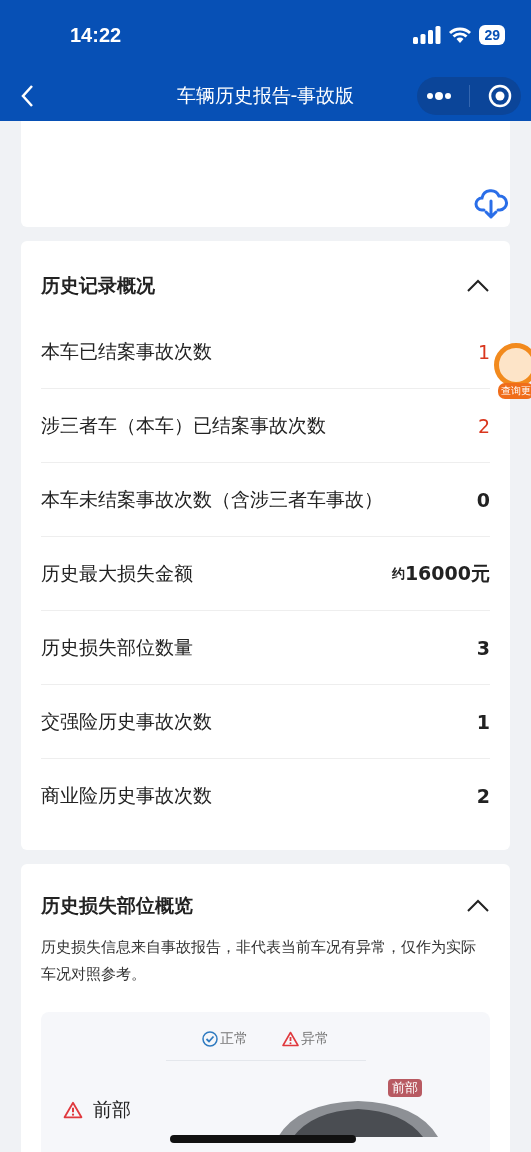 The image size is (531, 1152). I want to click on row-label: 商业险历史事故次数, so click(127, 795).